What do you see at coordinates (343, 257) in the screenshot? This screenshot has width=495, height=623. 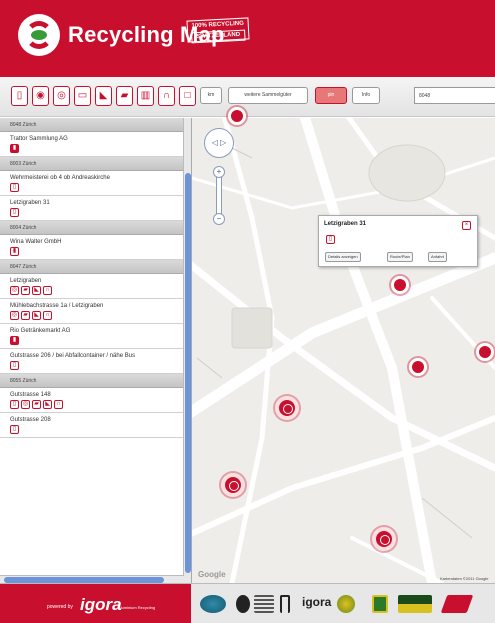 I see `details-button: Details anzeigen` at bounding box center [343, 257].